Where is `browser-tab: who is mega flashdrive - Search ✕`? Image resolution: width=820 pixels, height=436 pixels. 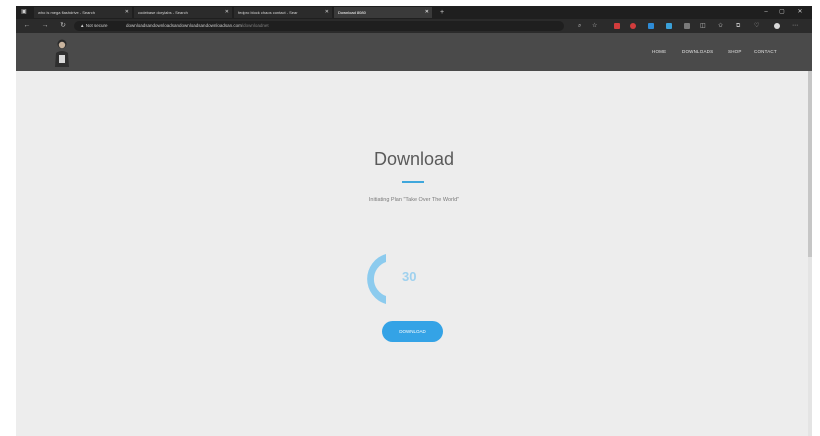
browser-tab: who is mega flashdrive - Search ✕ is located at coordinates (83, 12).